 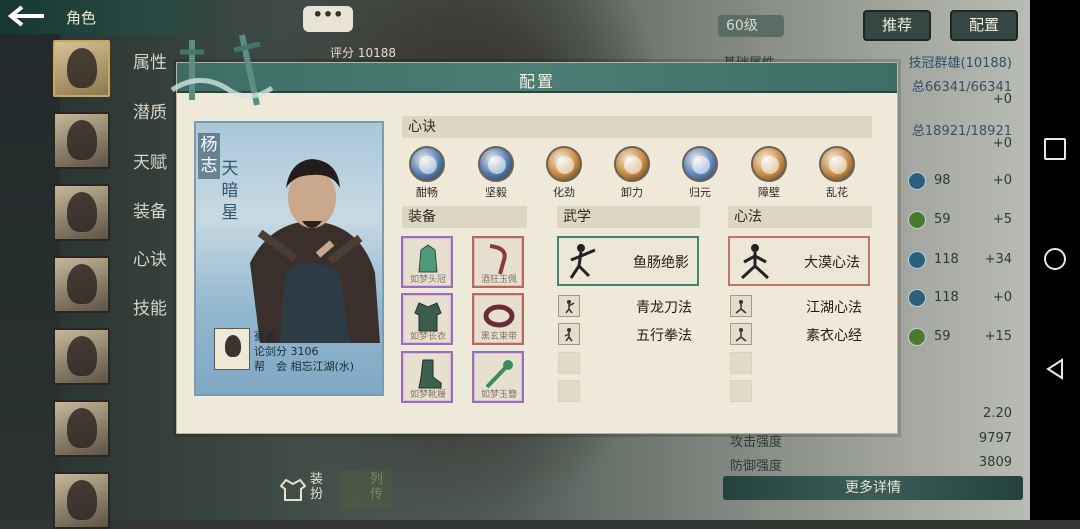 I want to click on xinfa-section-header: 心法, so click(x=800, y=217).